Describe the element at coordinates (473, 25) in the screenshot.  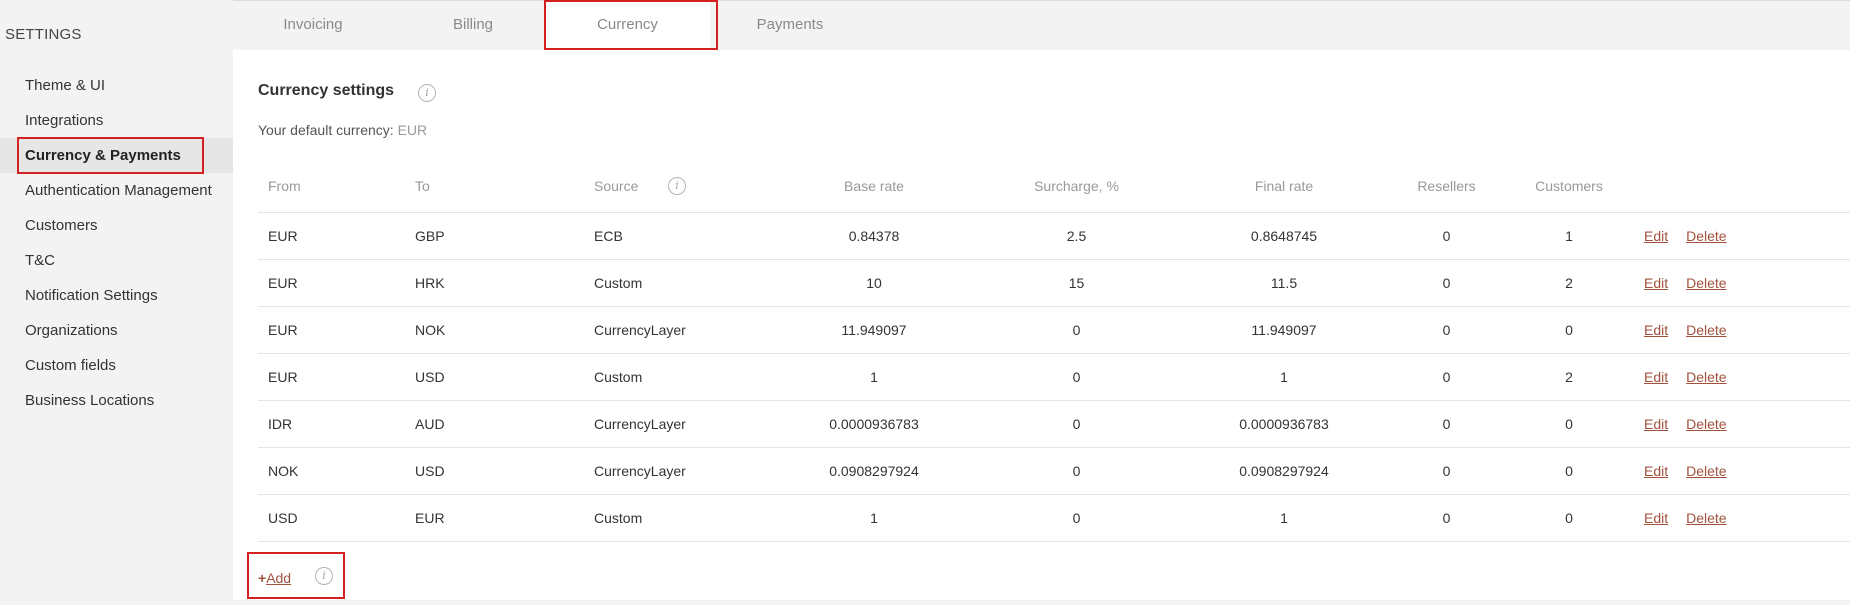
I see `tab-billing: Billing` at that location.